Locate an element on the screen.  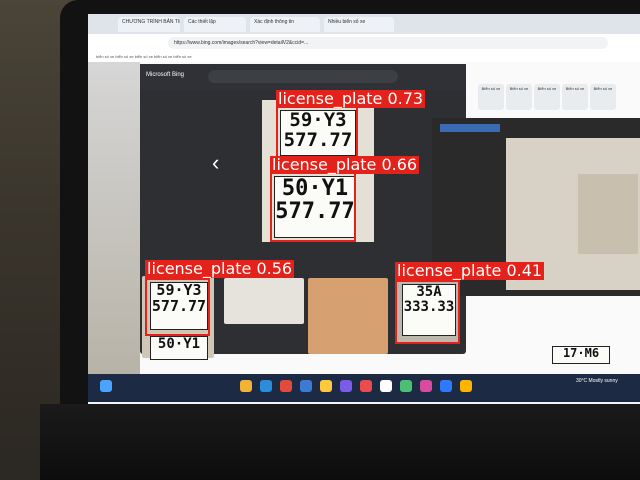
viewer-search-input is located at coordinates (303, 76).